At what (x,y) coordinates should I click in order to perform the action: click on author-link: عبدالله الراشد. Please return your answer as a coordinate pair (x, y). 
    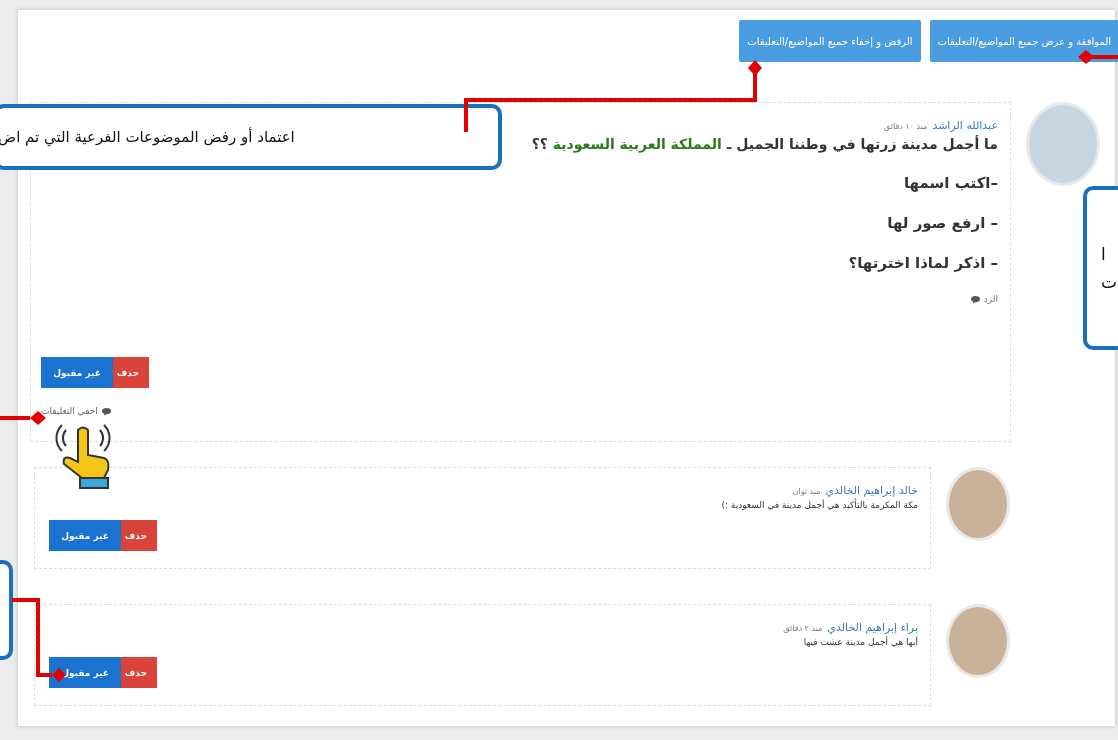
    Looking at the image, I should click on (965, 125).